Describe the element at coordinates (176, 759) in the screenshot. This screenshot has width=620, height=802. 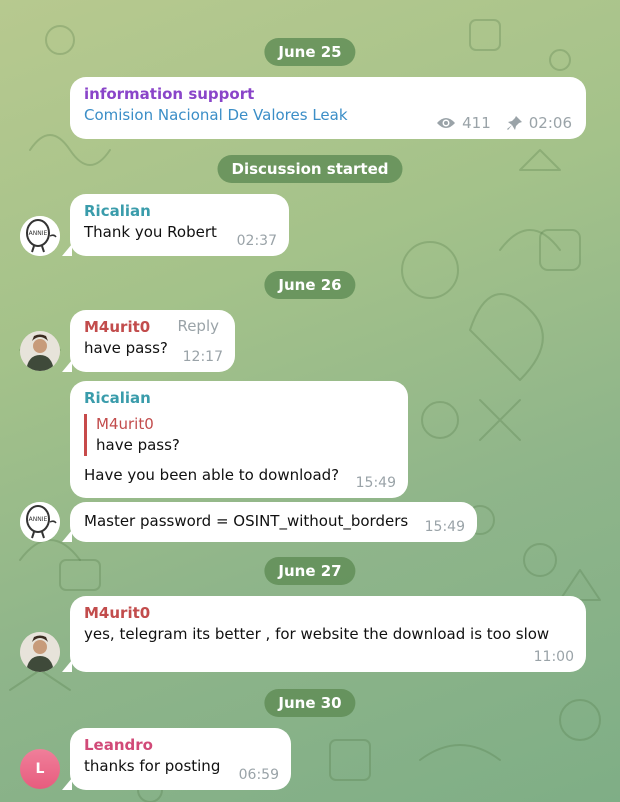
I see `message-bubble: Leandro thanks for posting 06:59` at that location.